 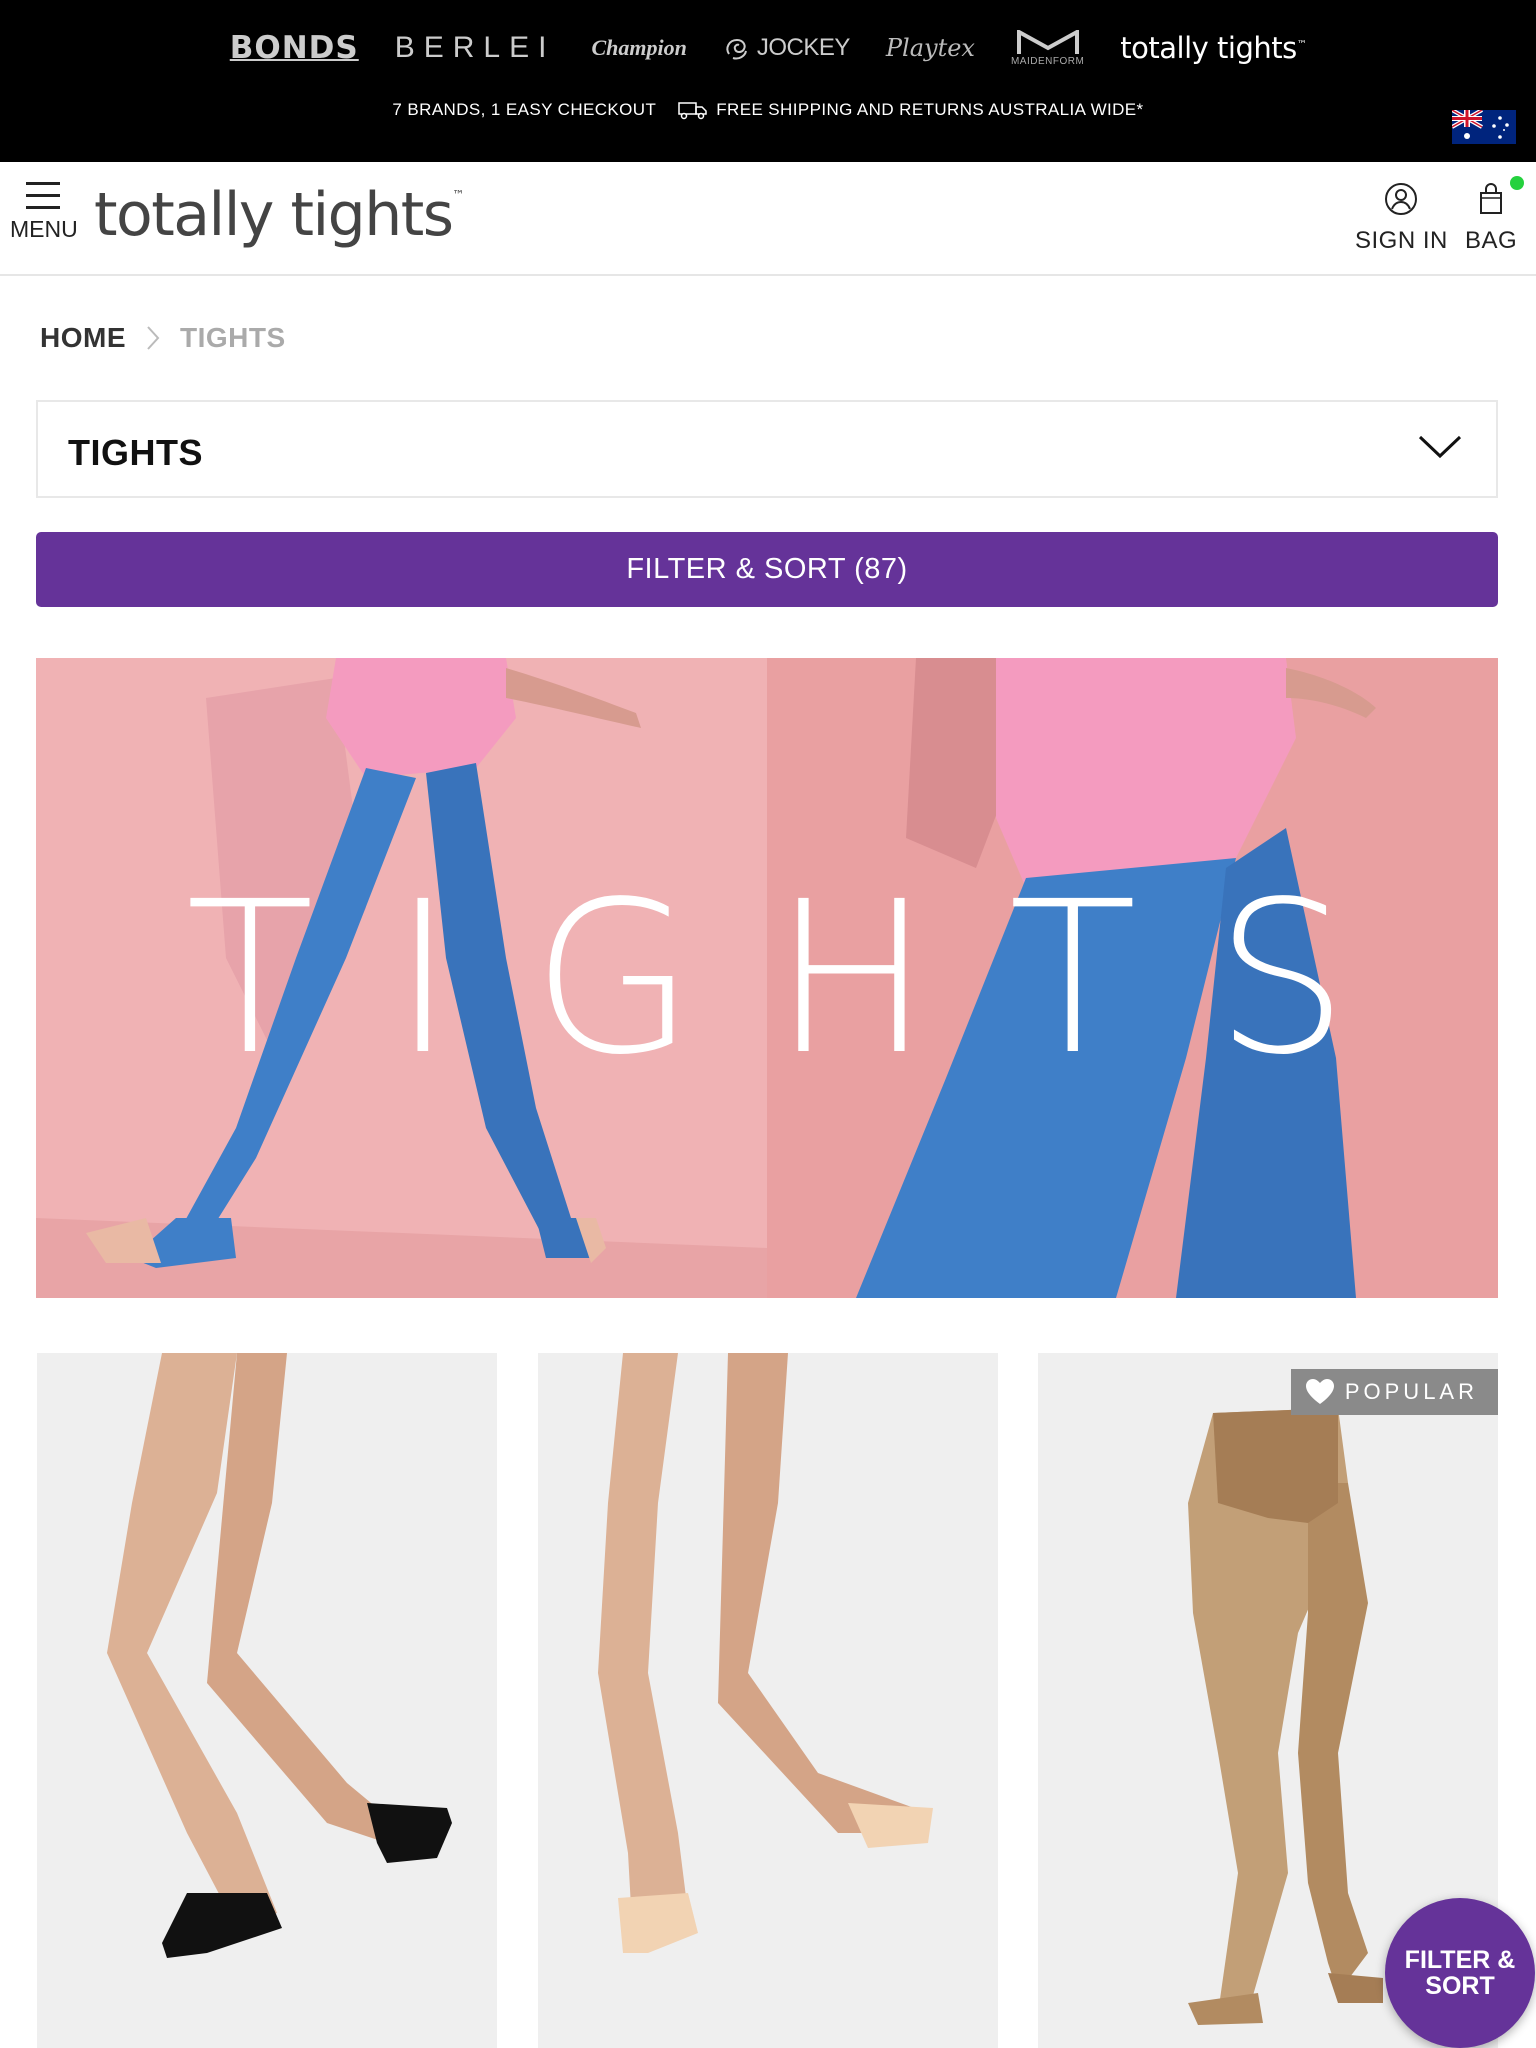 What do you see at coordinates (83, 338) in the screenshot?
I see `breadcrumb-home: HOME` at bounding box center [83, 338].